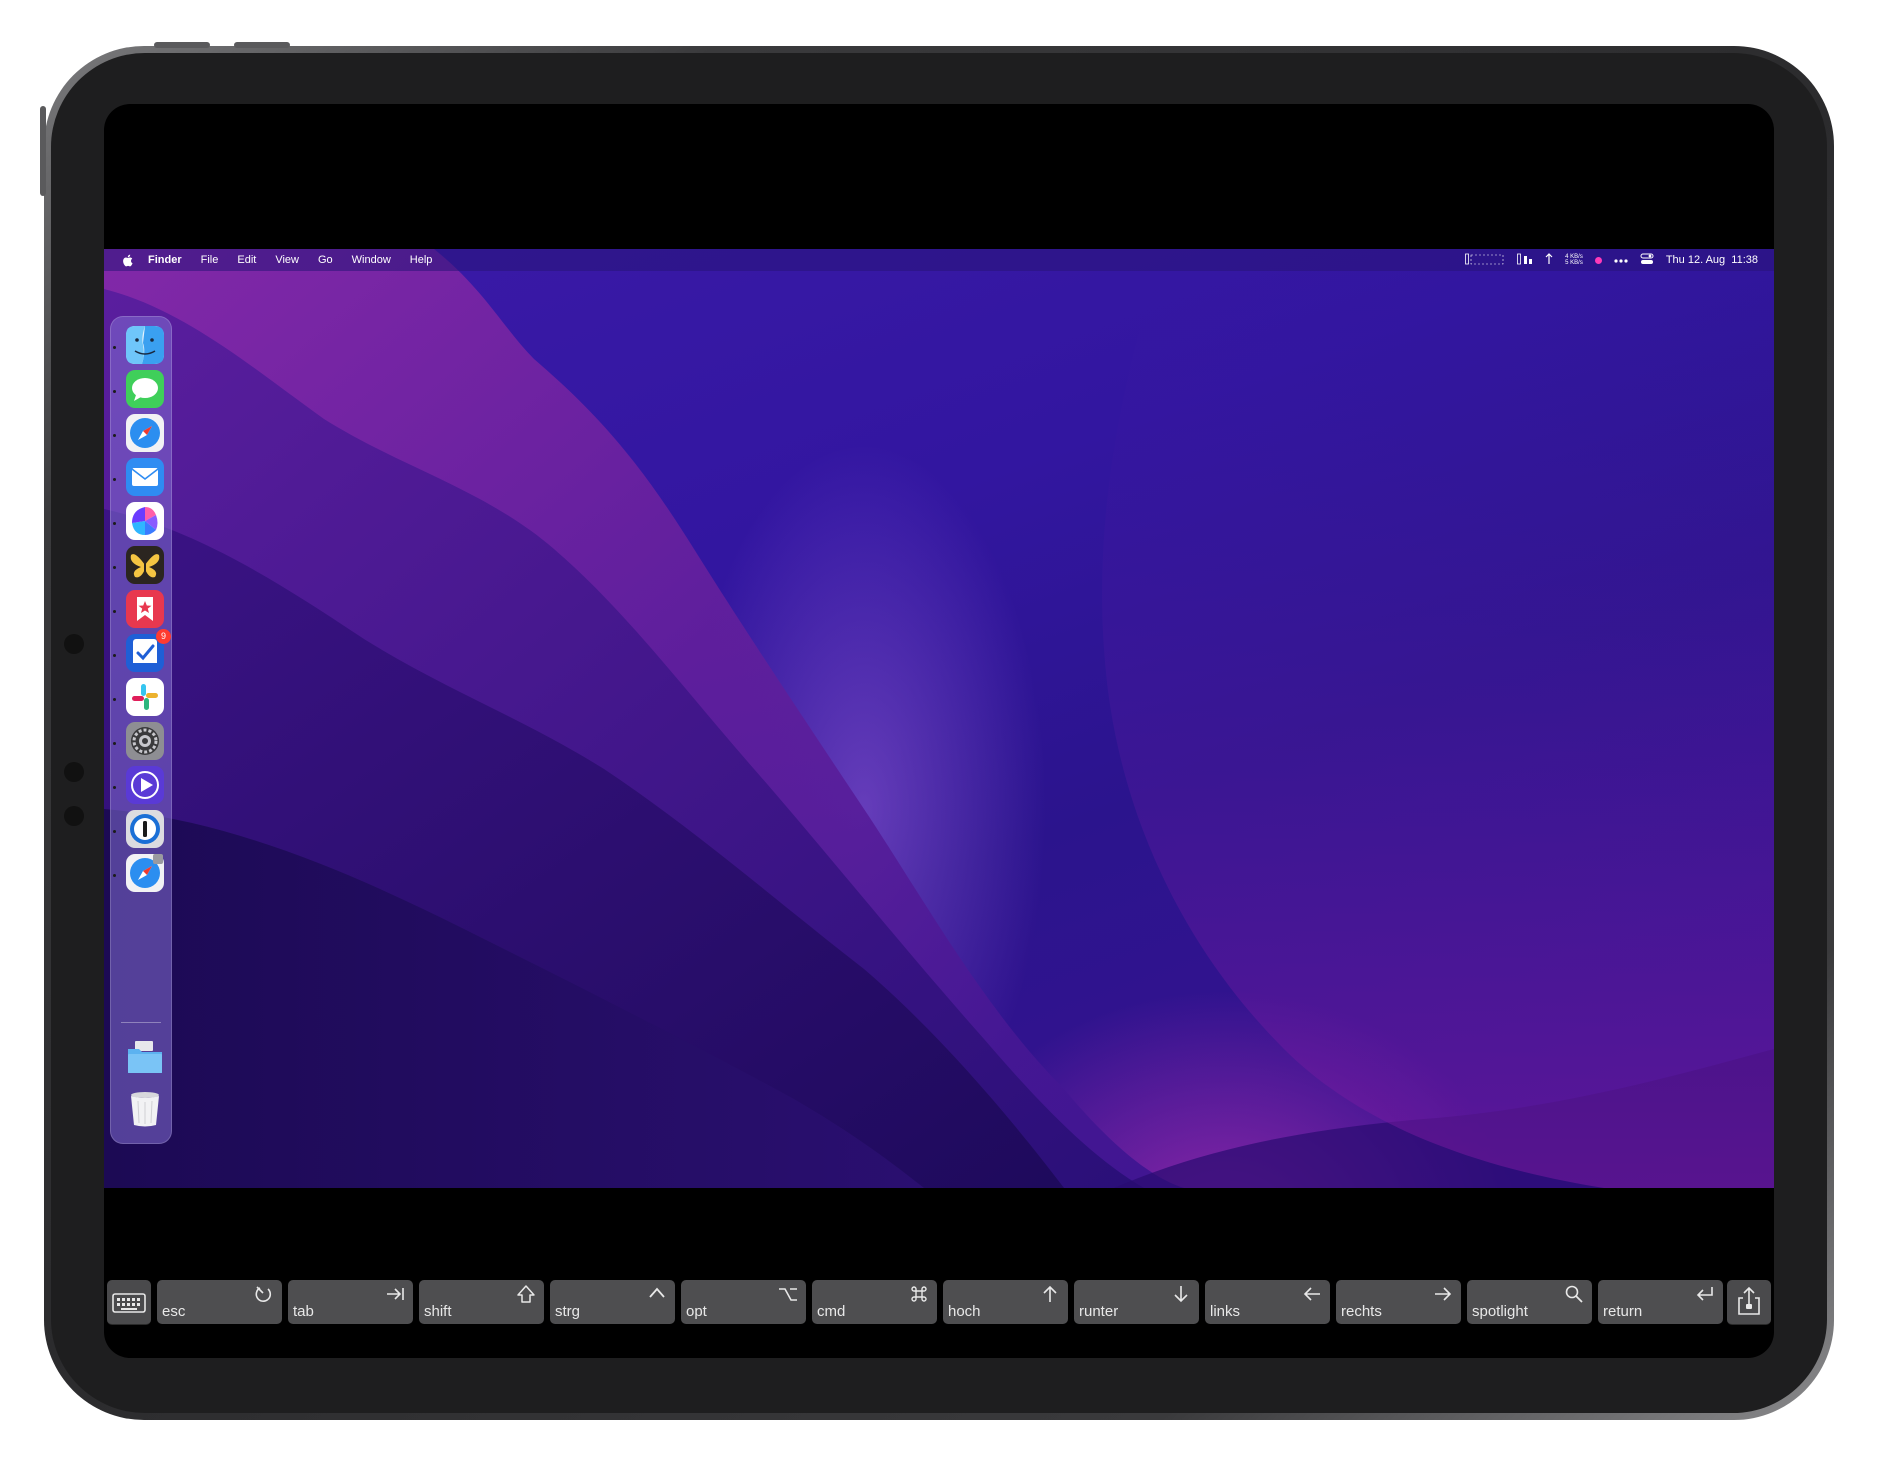 This screenshot has width=1878, height=1460. I want to click on key-tab: tab, so click(350, 1302).